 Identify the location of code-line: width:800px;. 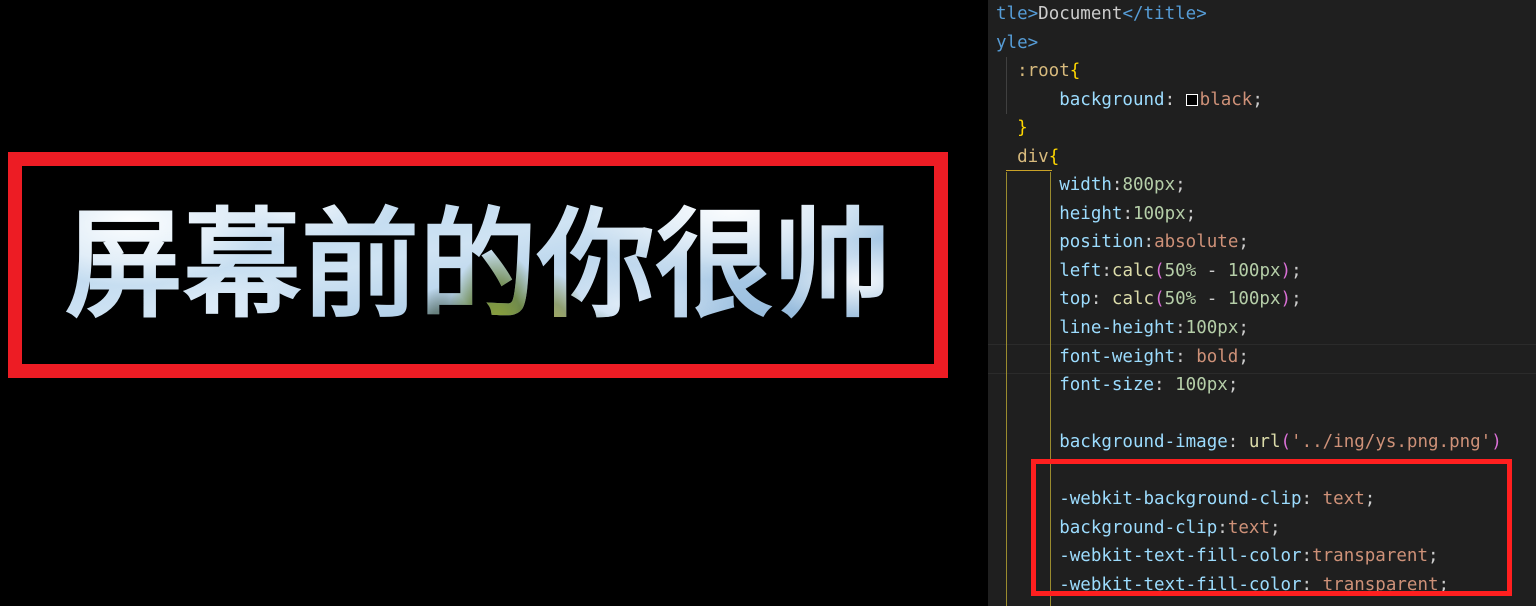
(1262, 185).